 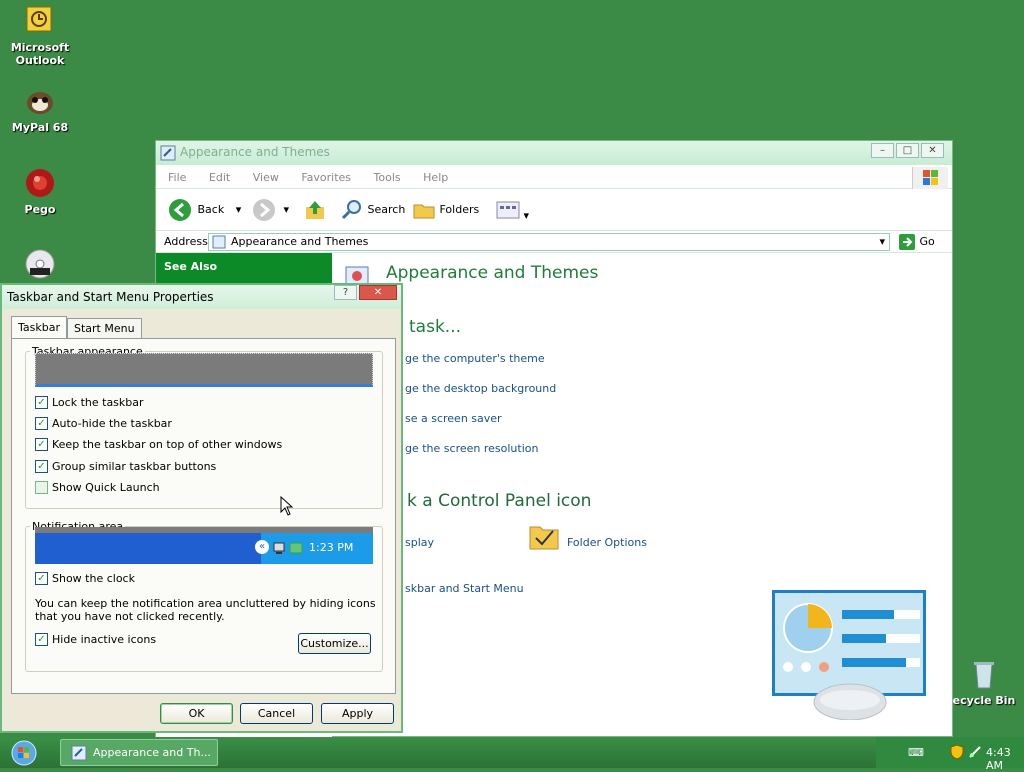 What do you see at coordinates (255, 152) in the screenshot?
I see `explorer-title: Appearance and Themes` at bounding box center [255, 152].